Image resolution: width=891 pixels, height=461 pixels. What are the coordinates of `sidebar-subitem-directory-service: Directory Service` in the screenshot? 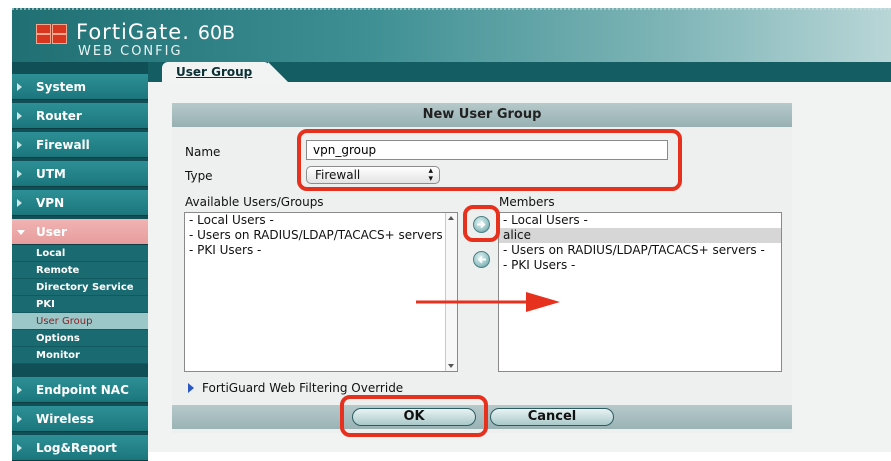 It's located at (80, 287).